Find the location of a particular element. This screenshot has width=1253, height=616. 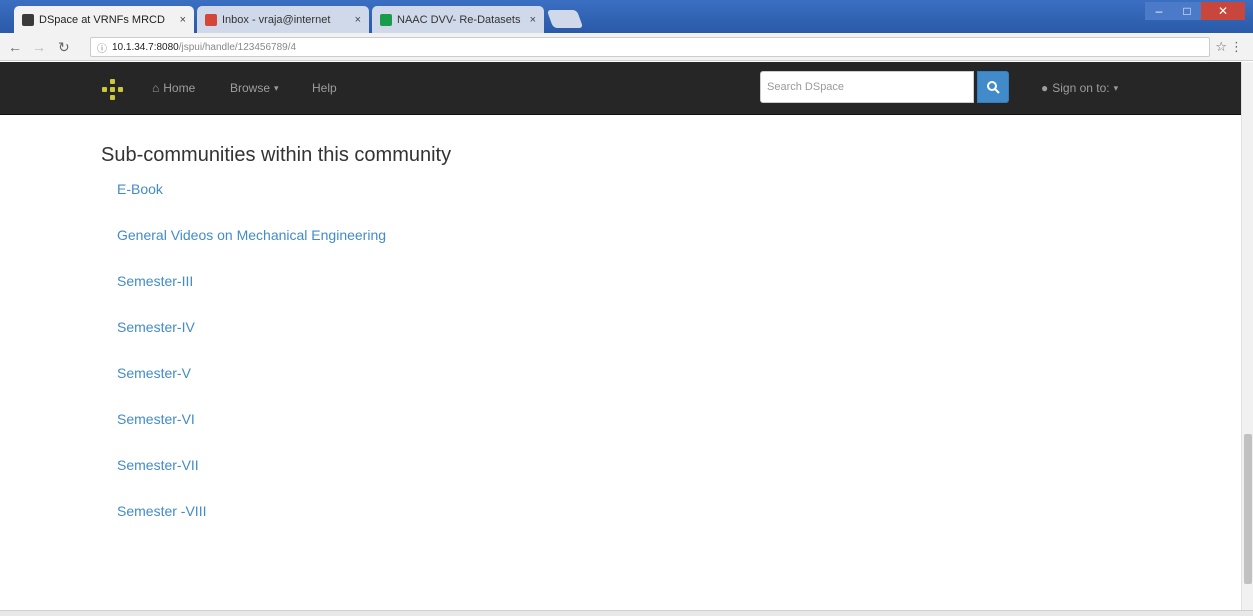

tab-title: DSpace at VRNFs MRCD is located at coordinates (102, 19).